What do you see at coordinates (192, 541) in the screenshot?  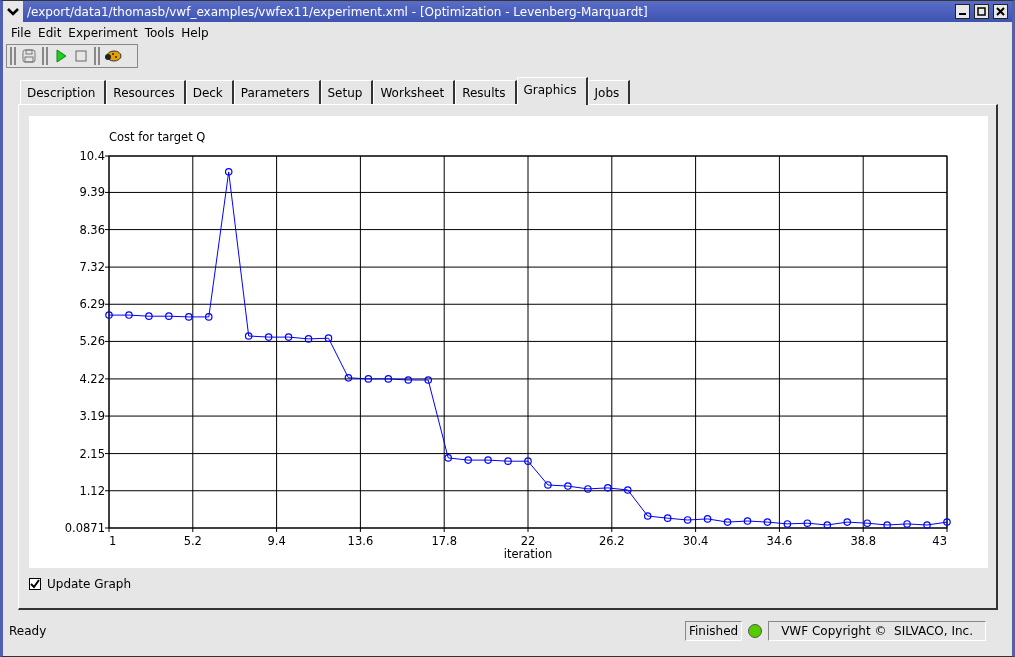 I see `x-tick-label: 5.2` at bounding box center [192, 541].